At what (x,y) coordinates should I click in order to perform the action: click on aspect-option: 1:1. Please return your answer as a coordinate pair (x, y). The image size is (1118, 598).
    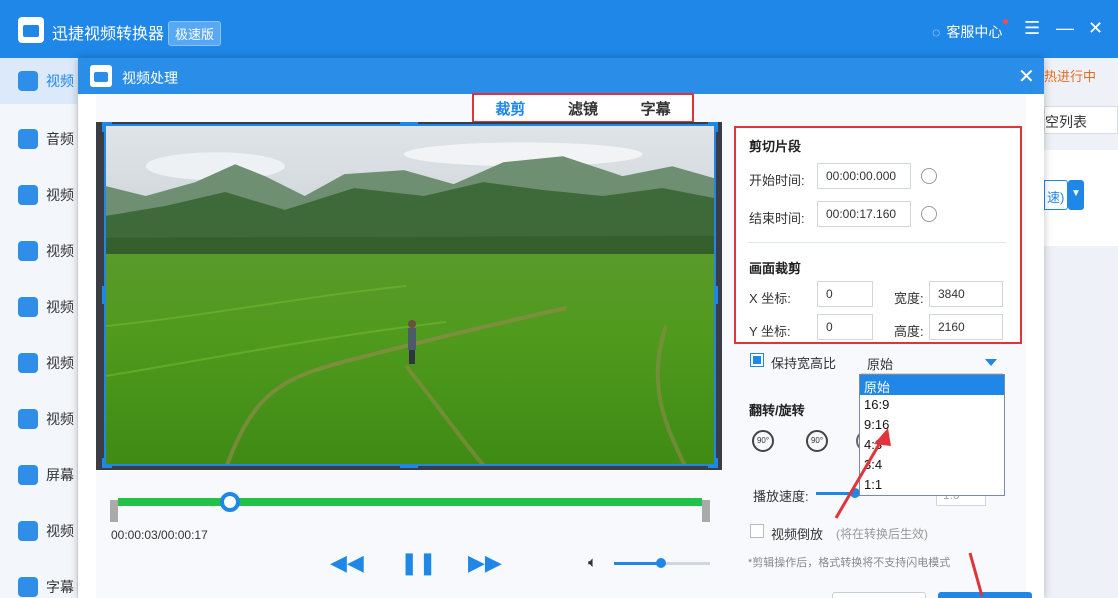
    Looking at the image, I should click on (932, 485).